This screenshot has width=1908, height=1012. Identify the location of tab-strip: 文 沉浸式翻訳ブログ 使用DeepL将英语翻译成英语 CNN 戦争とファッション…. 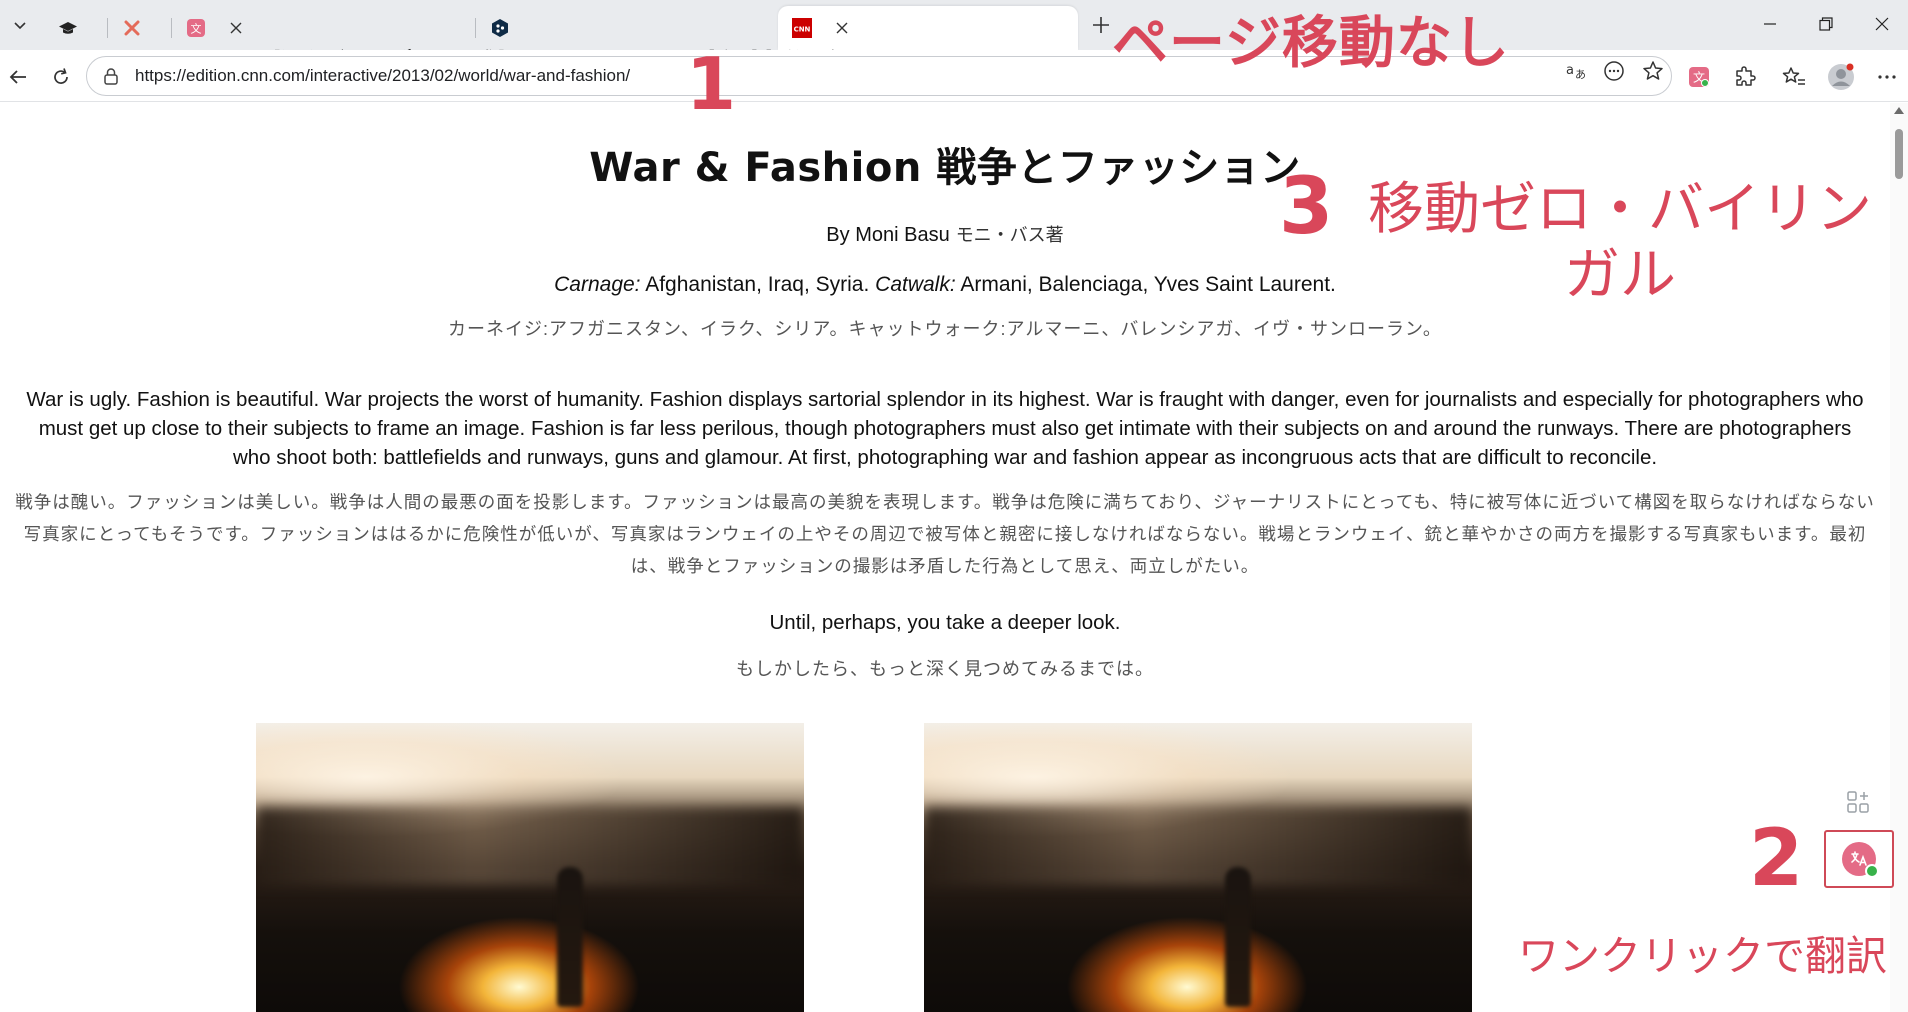
(954, 47).